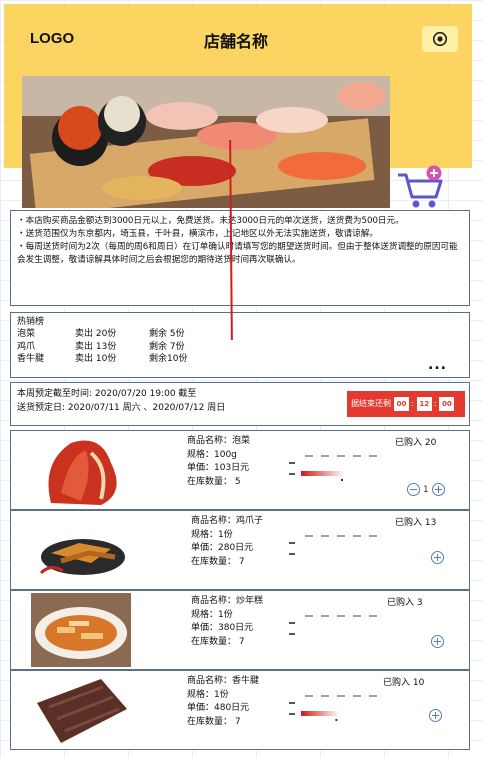 The image size is (482, 758). Describe the element at coordinates (167, 346) in the screenshot. I see `item-left: 剩余 7份` at that location.